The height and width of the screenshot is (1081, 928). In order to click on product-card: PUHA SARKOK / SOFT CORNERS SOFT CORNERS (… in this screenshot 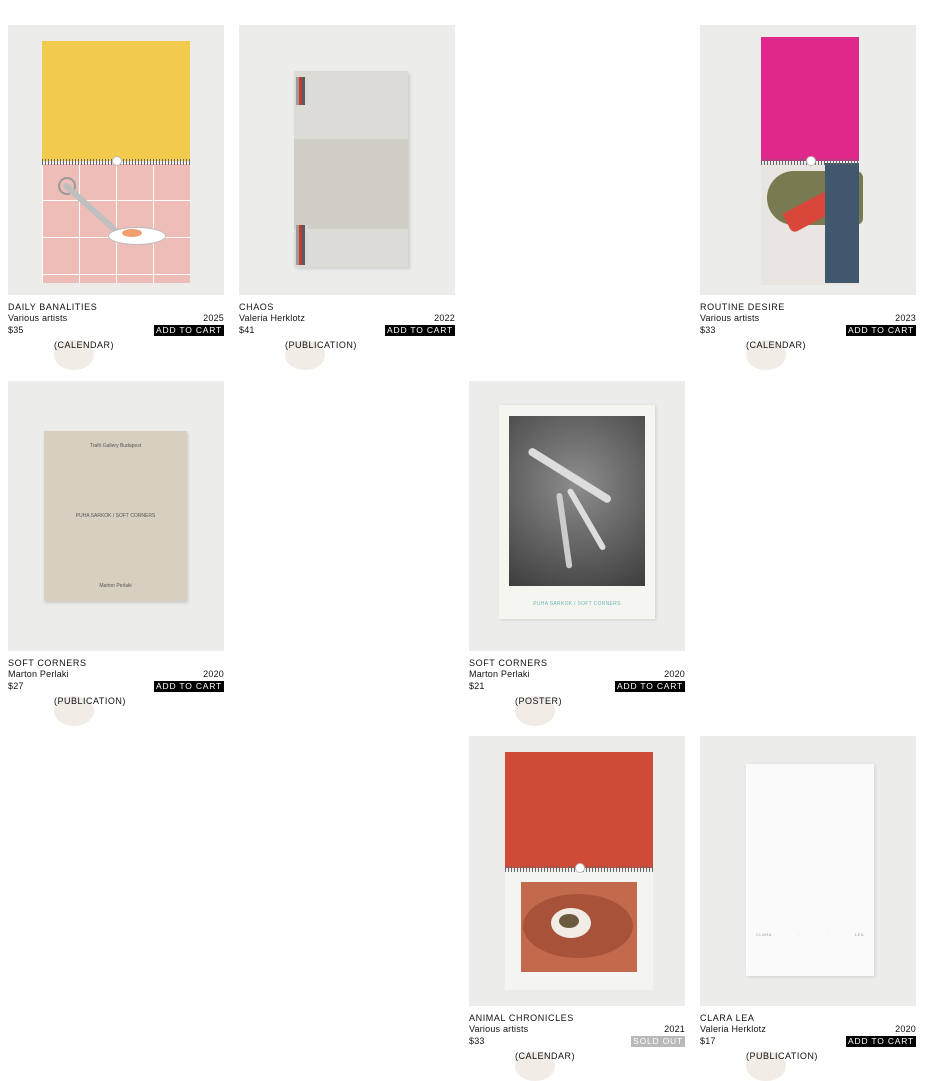, I will do `click(577, 553)`.